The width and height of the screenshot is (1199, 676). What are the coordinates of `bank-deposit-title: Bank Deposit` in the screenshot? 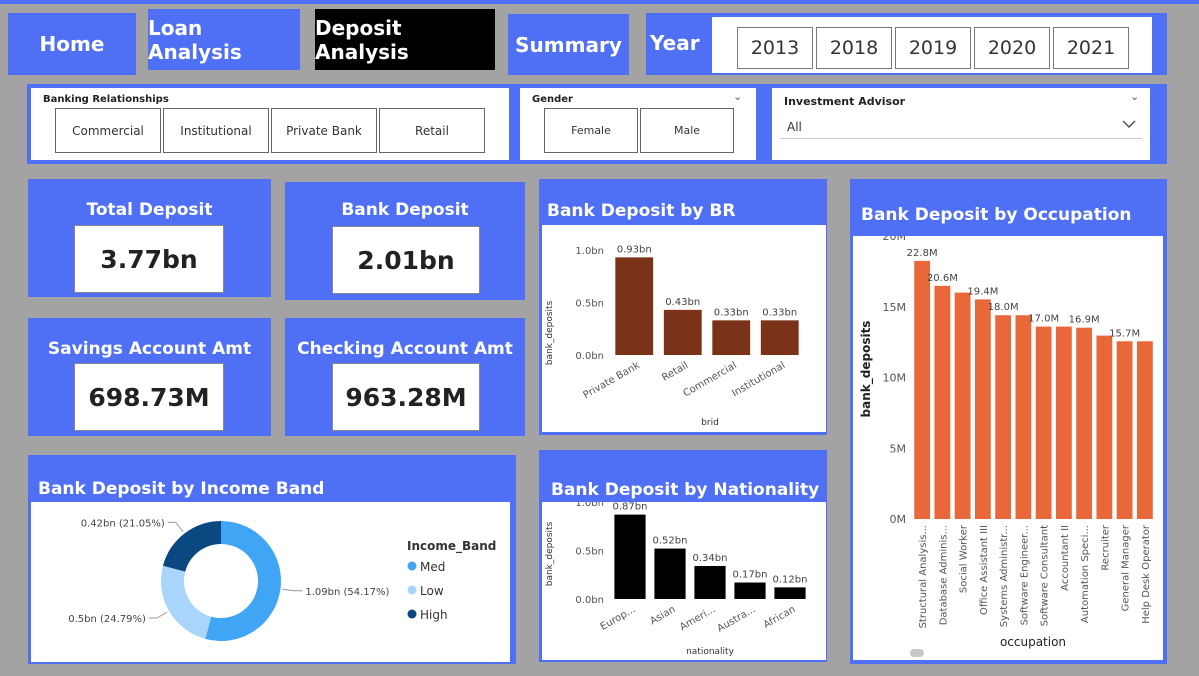 It's located at (405, 210).